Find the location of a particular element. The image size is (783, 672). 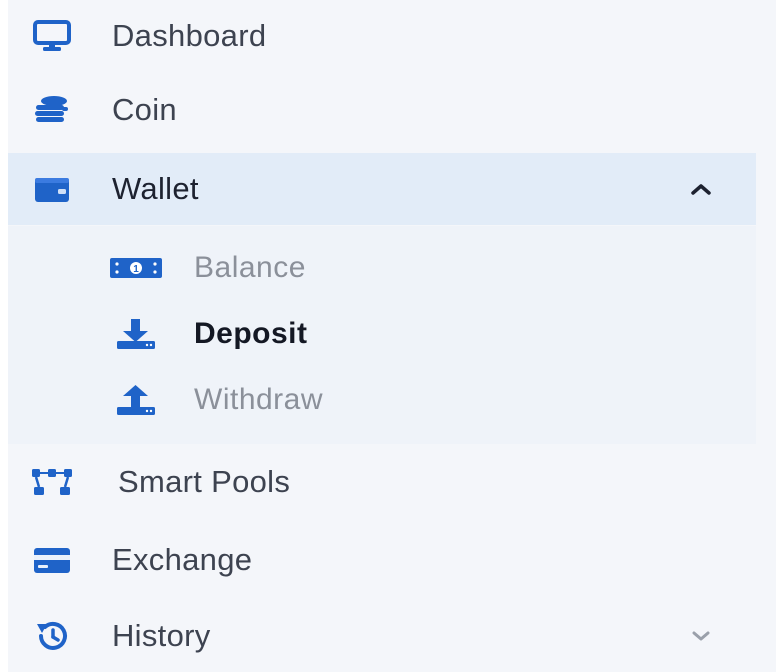

chevron-up-icon is located at coordinates (701, 189).